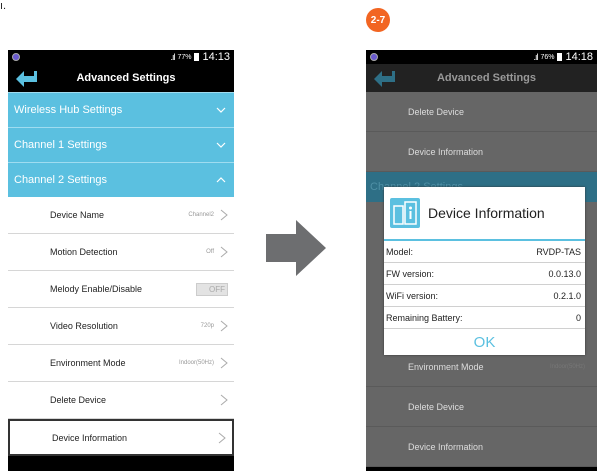  Describe the element at coordinates (578, 317) in the screenshot. I see `info-value: 0` at that location.